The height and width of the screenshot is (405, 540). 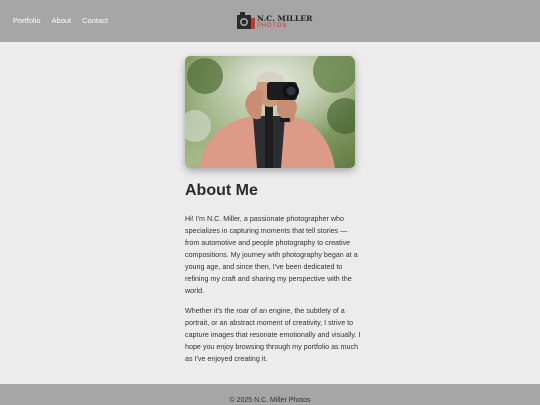 I want to click on nav-links: Portfolio About Contact, so click(x=60, y=20).